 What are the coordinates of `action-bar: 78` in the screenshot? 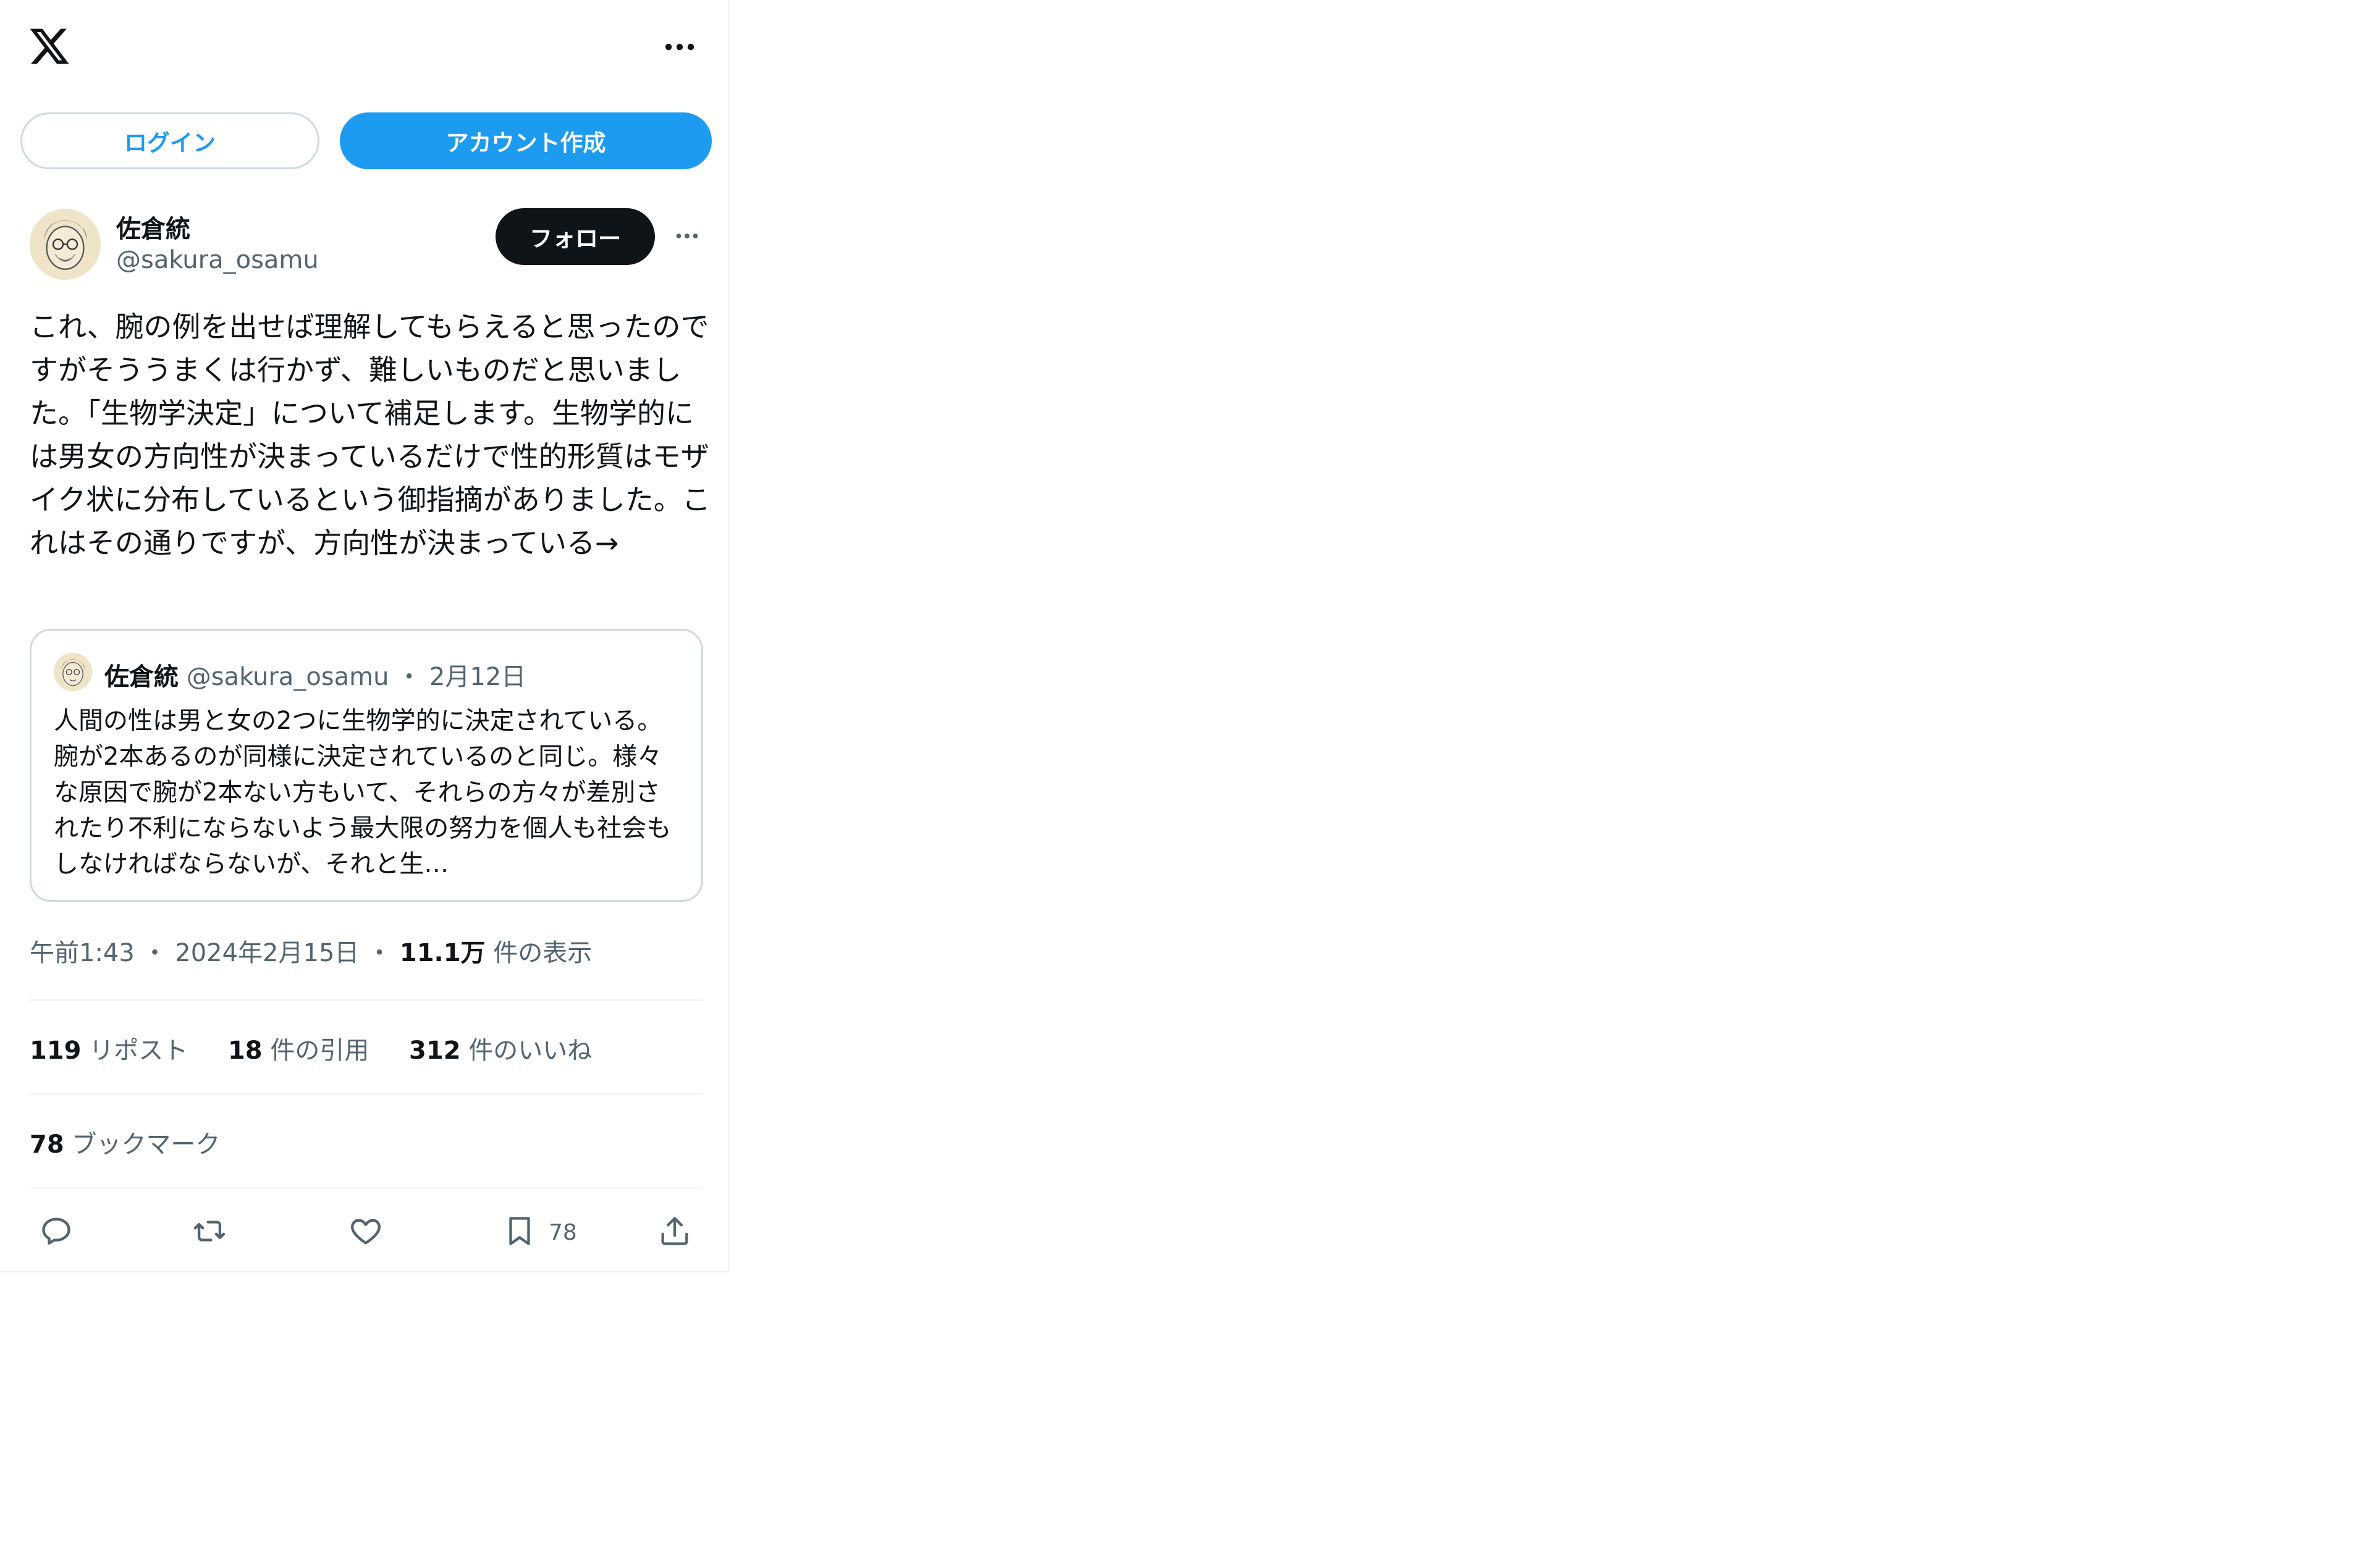 It's located at (365, 1232).